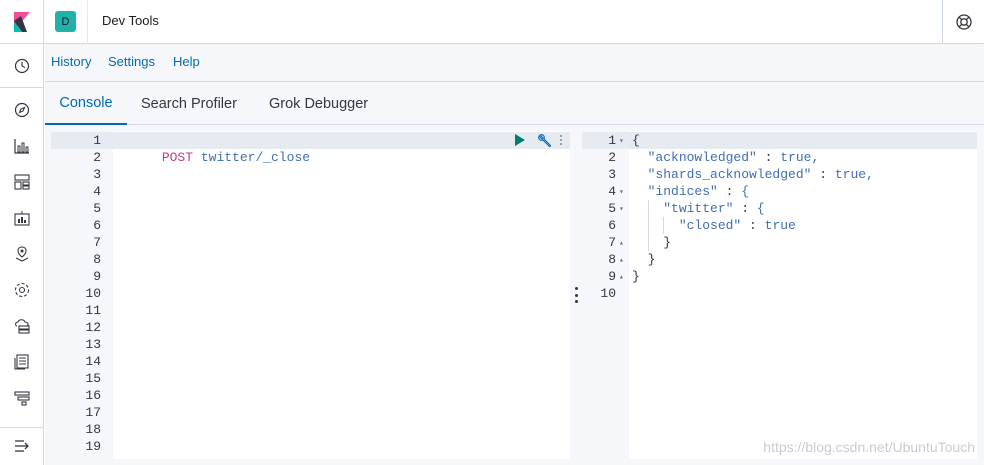 This screenshot has width=984, height=465. What do you see at coordinates (22, 182) in the screenshot?
I see `dashboard-icon` at bounding box center [22, 182].